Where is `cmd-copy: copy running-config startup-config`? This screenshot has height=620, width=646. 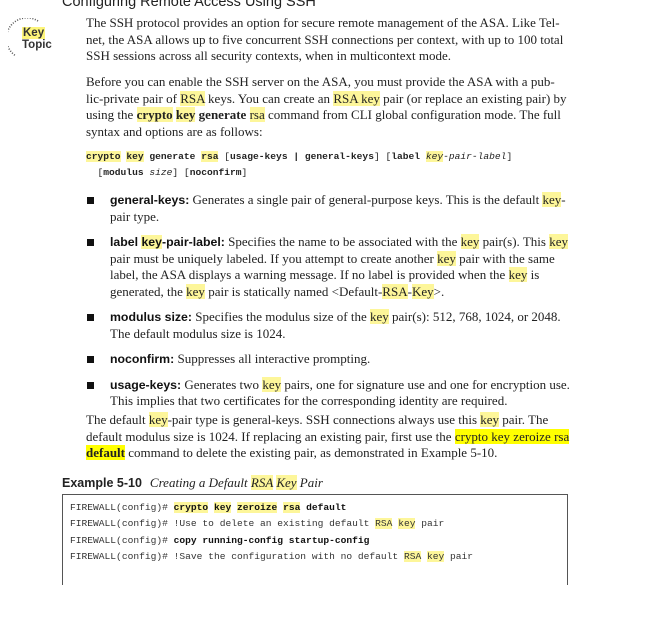 cmd-copy: copy running-config startup-config is located at coordinates (271, 540).